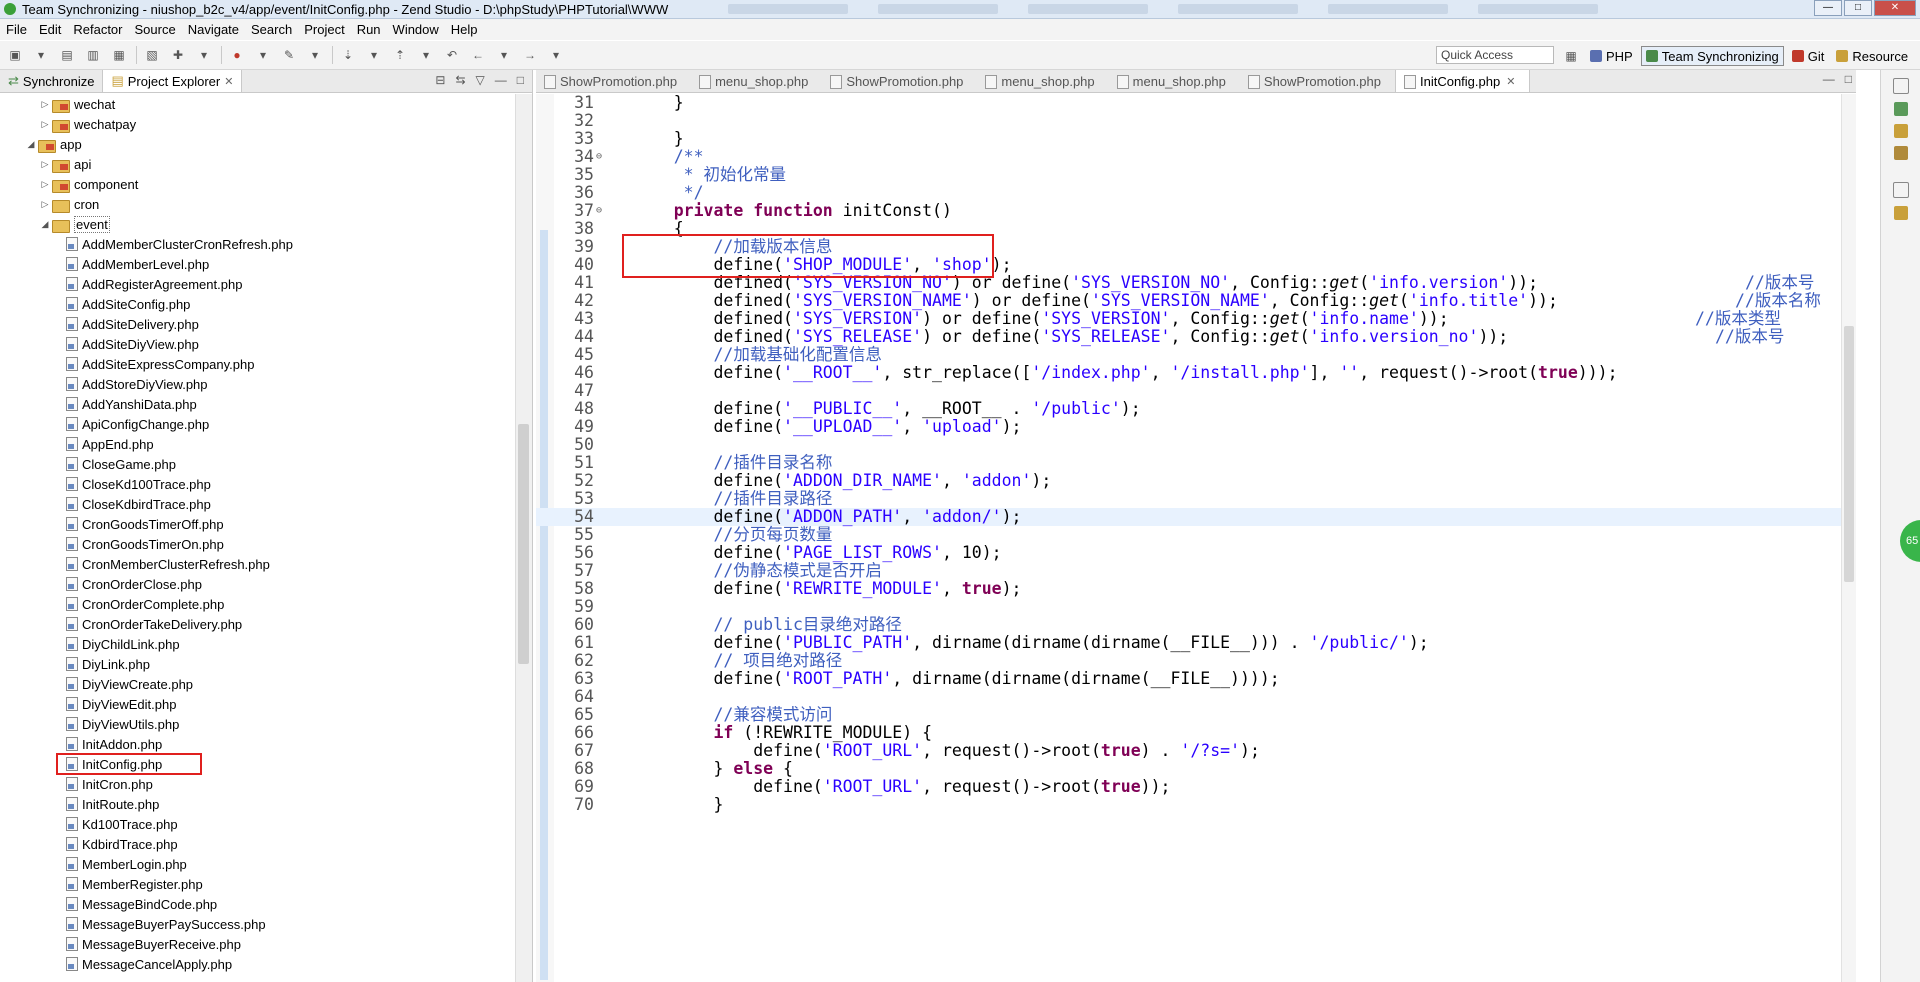 This screenshot has height=982, width=1920. What do you see at coordinates (31, 144) in the screenshot?
I see `collapse-arrow-icon: ◢` at bounding box center [31, 144].